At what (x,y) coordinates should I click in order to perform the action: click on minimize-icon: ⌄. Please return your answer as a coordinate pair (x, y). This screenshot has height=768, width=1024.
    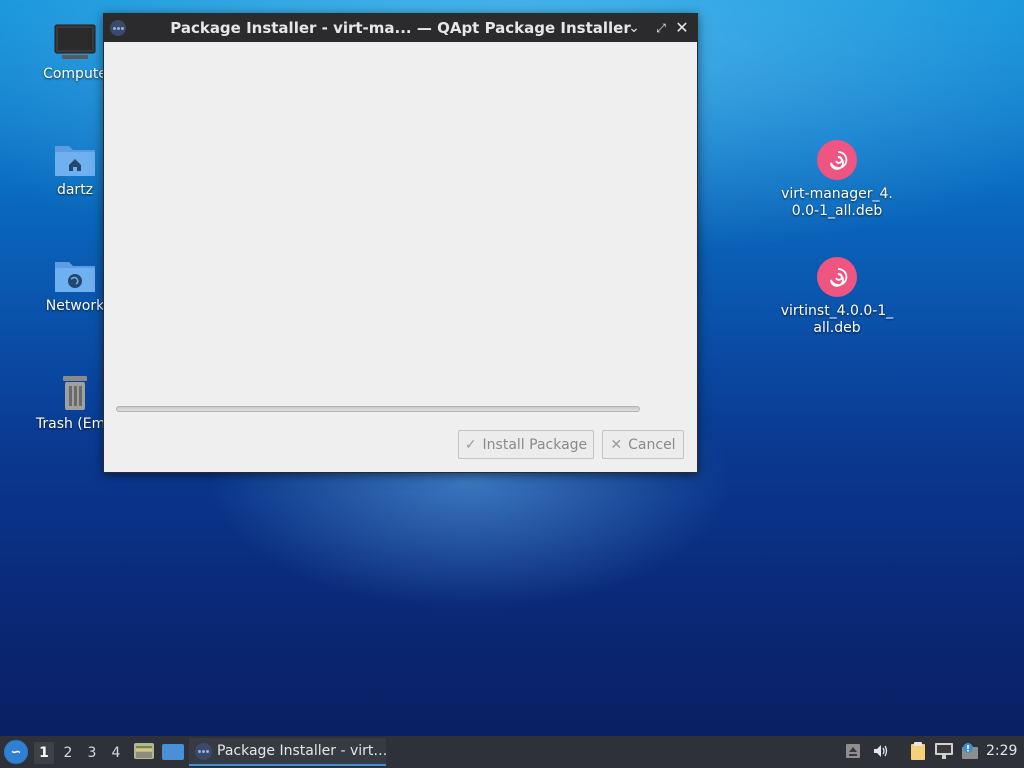
    Looking at the image, I should click on (634, 28).